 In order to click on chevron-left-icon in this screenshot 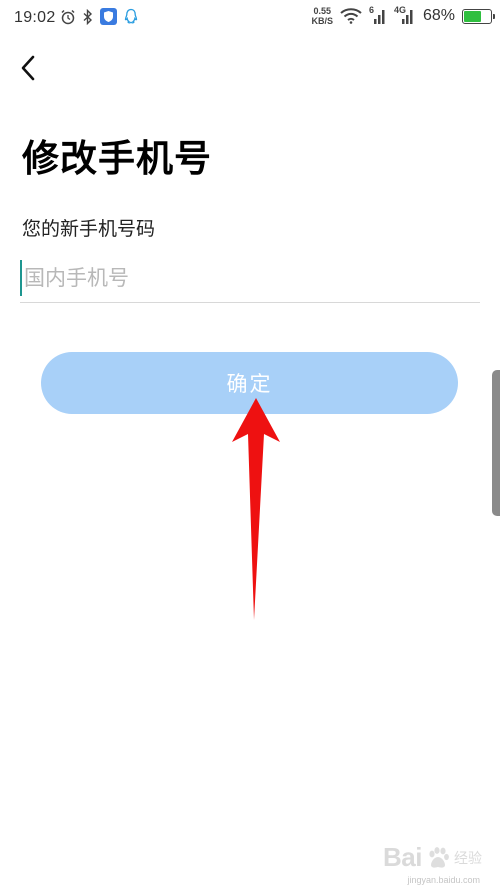, I will do `click(28, 68)`.